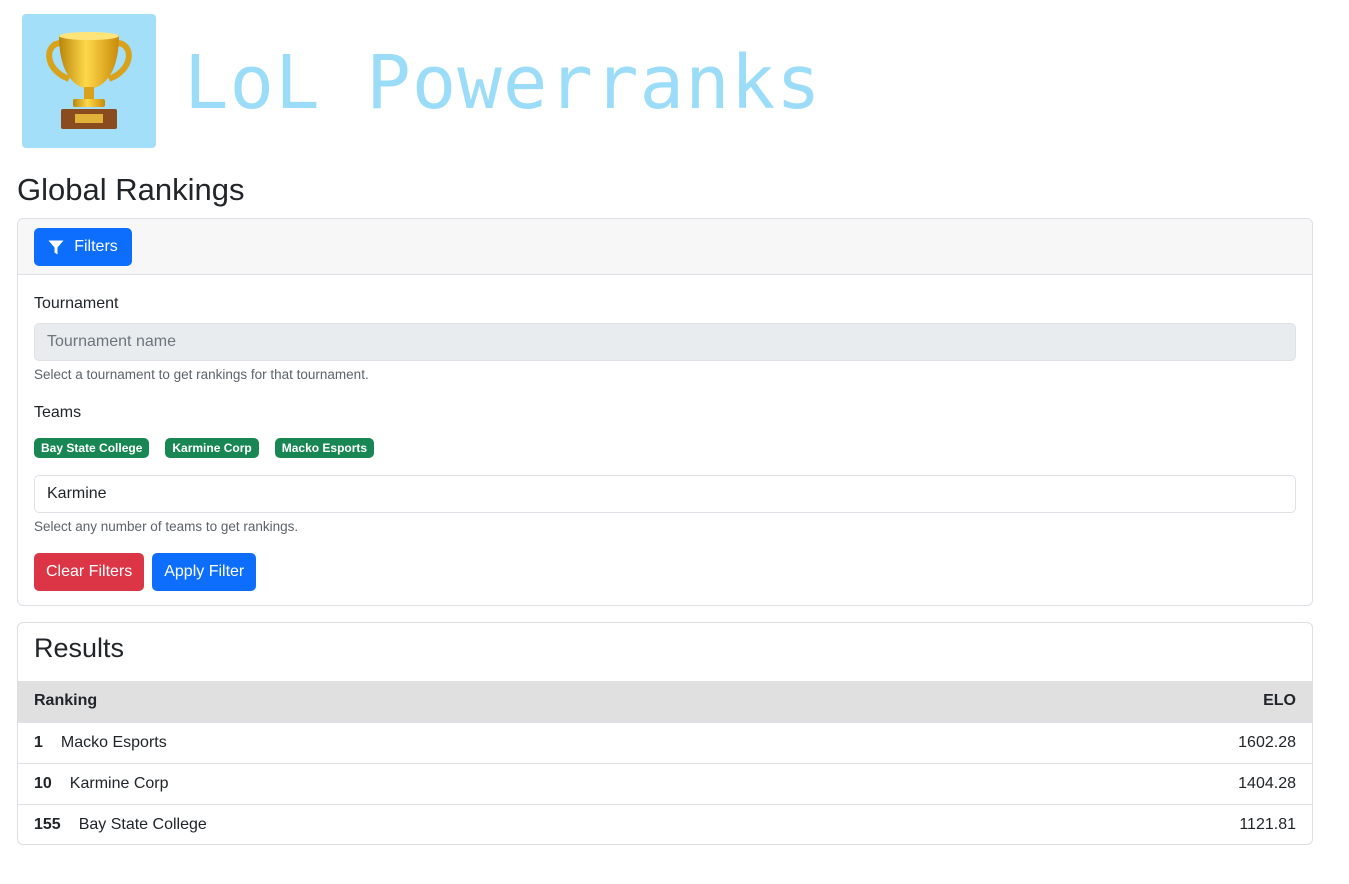  What do you see at coordinates (1267, 783) in the screenshot?
I see `elo-value: 1404.28` at bounding box center [1267, 783].